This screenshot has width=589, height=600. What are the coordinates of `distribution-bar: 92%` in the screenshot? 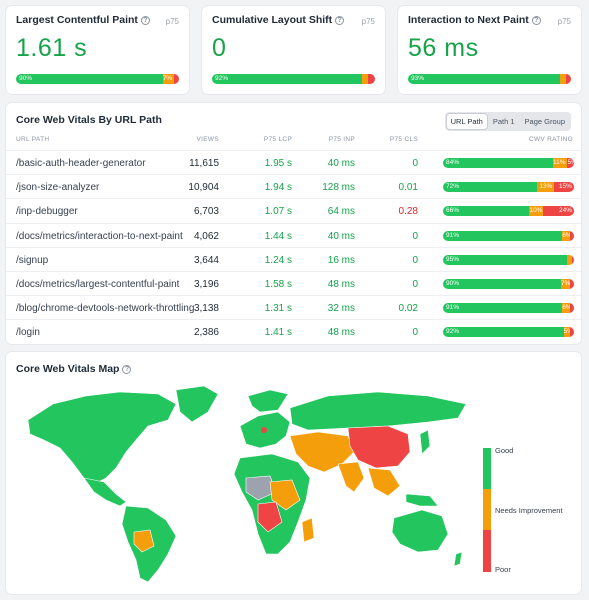 It's located at (293, 79).